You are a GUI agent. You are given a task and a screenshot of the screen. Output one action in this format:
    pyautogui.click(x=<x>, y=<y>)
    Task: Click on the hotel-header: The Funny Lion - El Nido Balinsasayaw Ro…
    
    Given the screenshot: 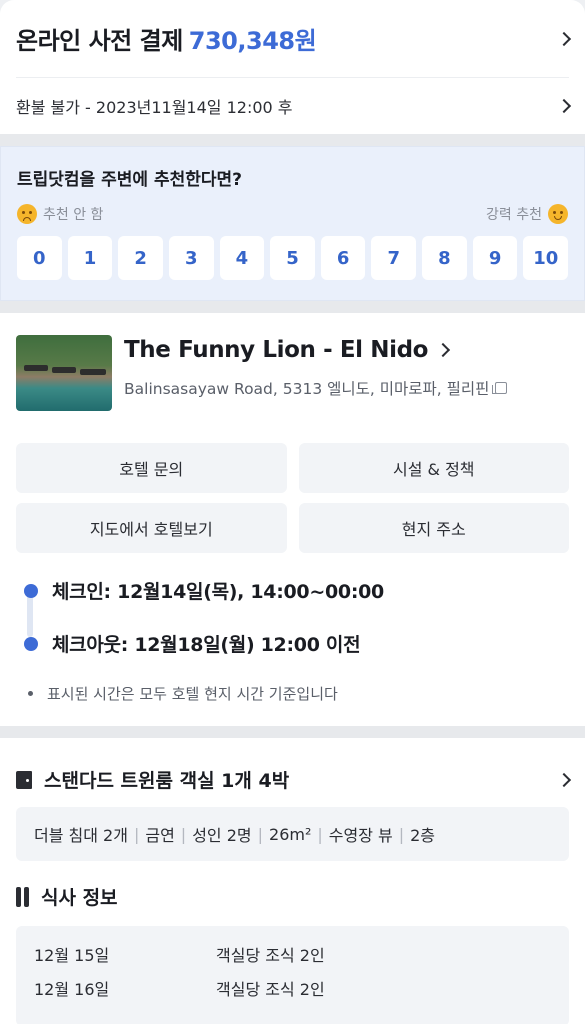 What is the action you would take?
    pyautogui.click(x=292, y=373)
    